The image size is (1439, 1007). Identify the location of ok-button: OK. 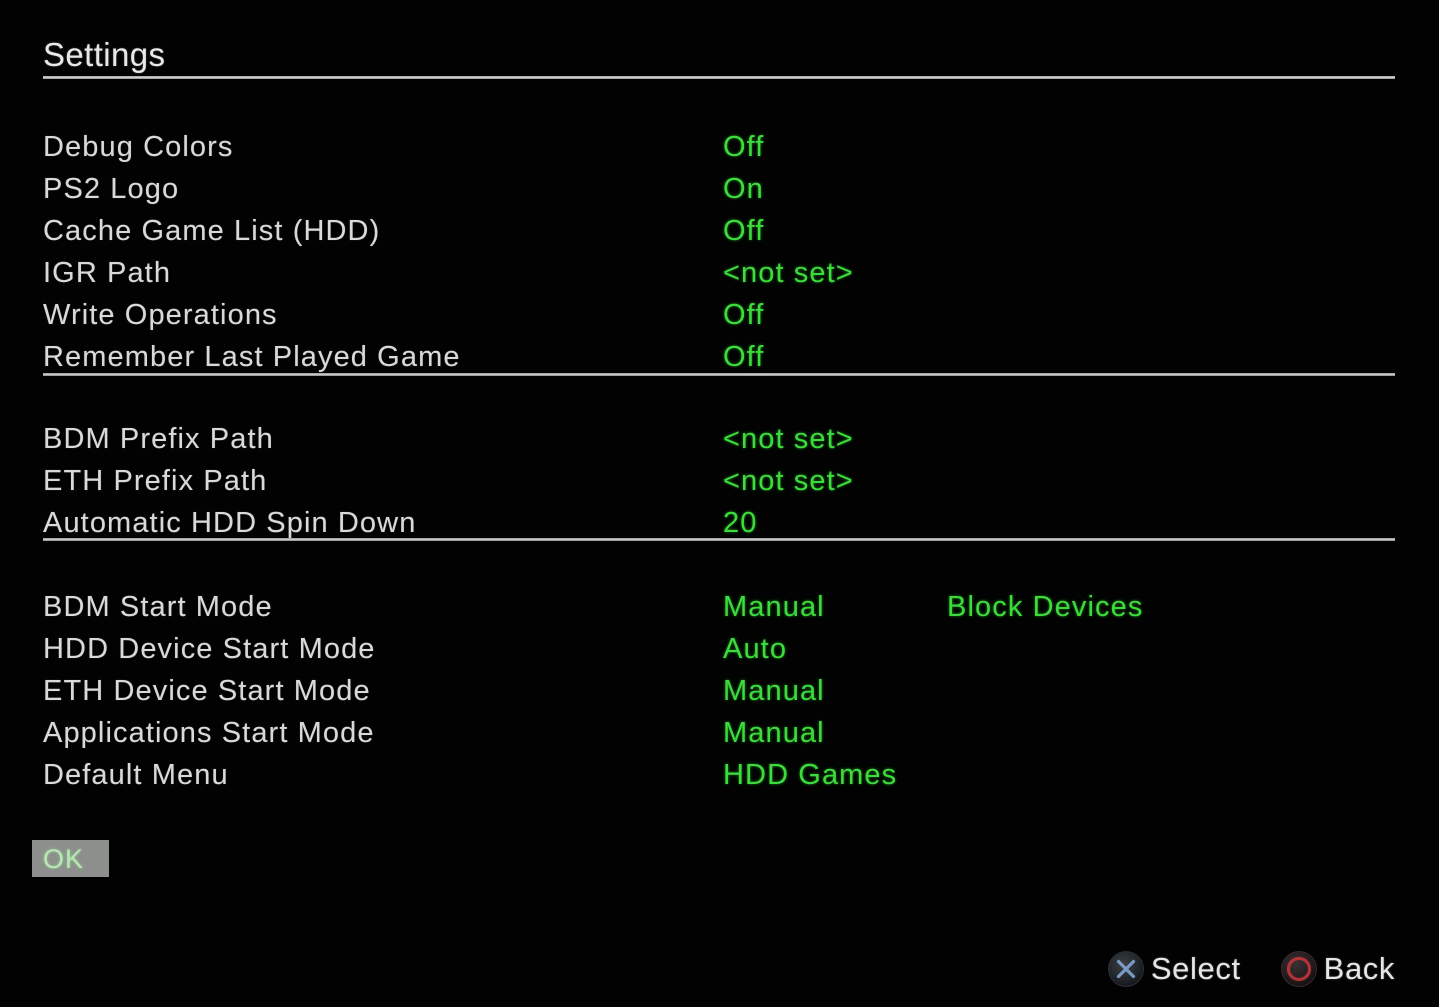
(70, 858).